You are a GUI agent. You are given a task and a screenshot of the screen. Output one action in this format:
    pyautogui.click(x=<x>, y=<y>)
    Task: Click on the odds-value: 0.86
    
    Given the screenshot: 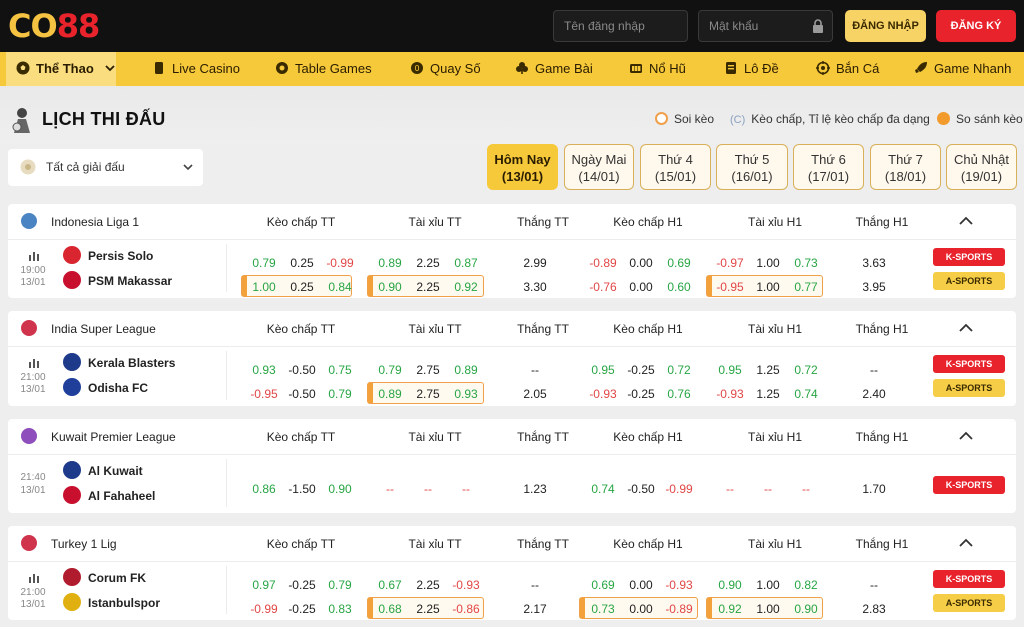 What is the action you would take?
    pyautogui.click(x=264, y=489)
    